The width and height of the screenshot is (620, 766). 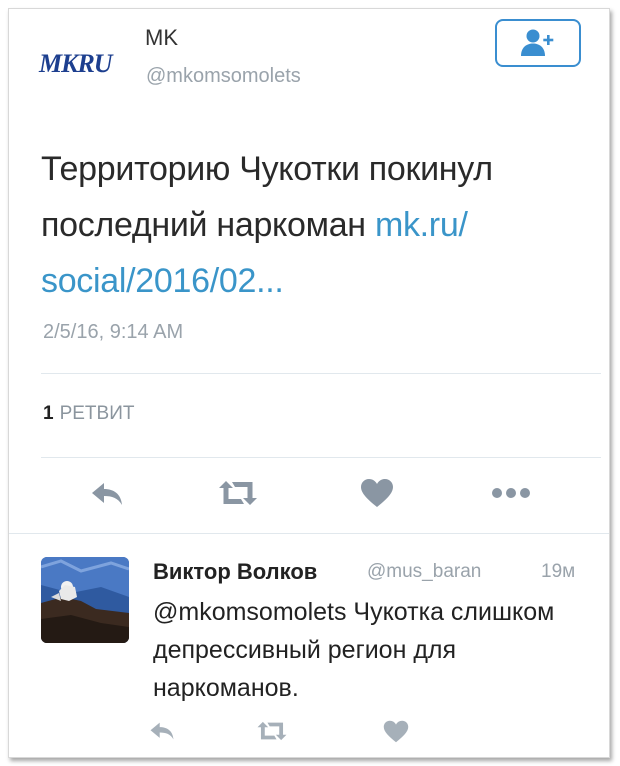 What do you see at coordinates (424, 572) in the screenshot?
I see `reply-author-handle: @mus_baran` at bounding box center [424, 572].